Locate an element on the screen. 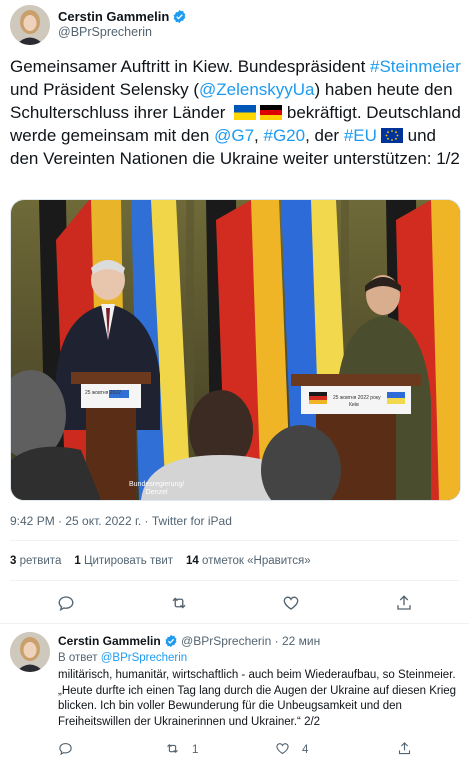 Image resolution: width=469 pixels, height=768 pixels. reply-retweet-button: 1 is located at coordinates (181, 750).